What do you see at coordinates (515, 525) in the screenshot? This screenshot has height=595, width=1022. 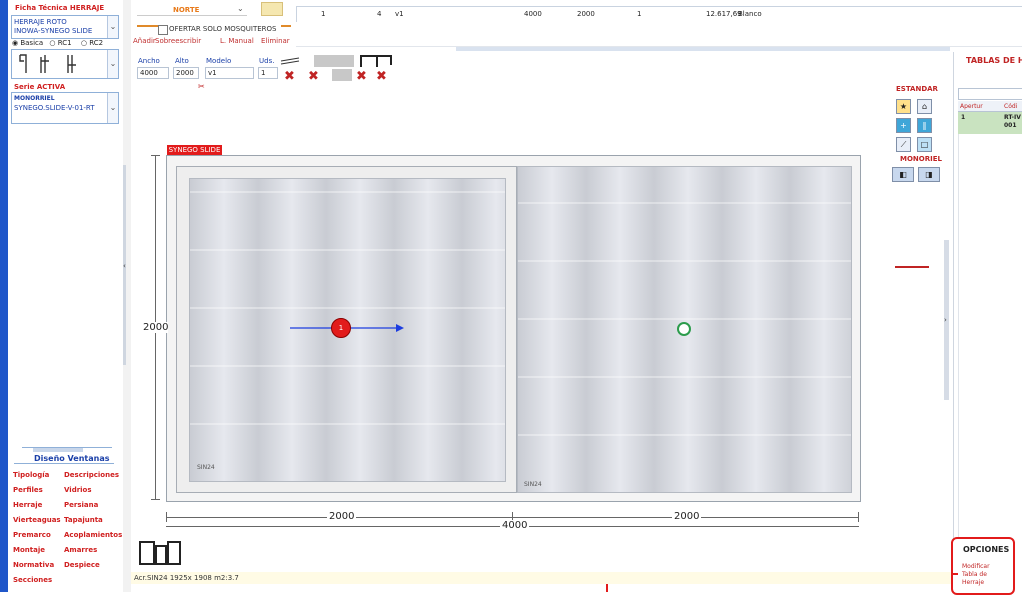 I see `width-total-label: 4000` at bounding box center [515, 525].